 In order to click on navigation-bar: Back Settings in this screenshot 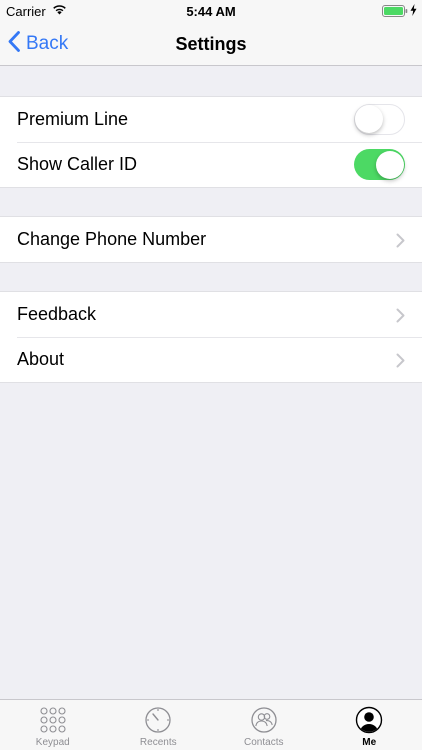, I will do `click(211, 44)`.